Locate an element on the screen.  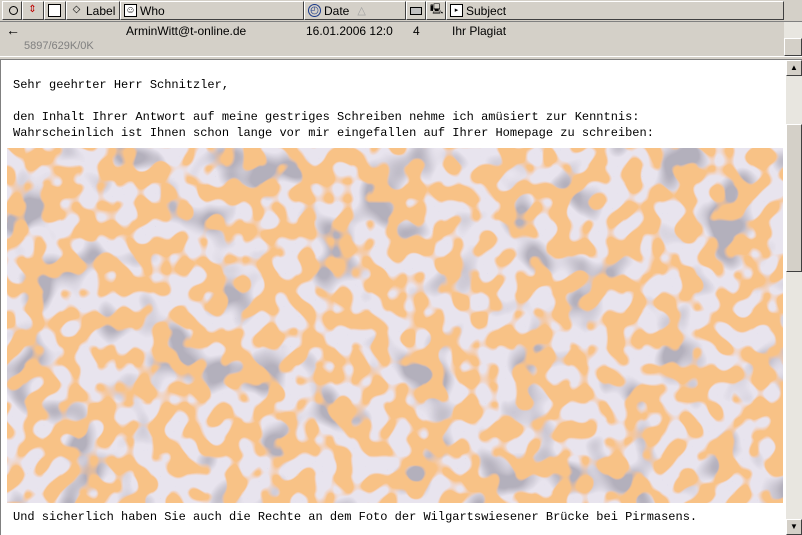
priority-icon: ⇕ is located at coordinates (32, 9).